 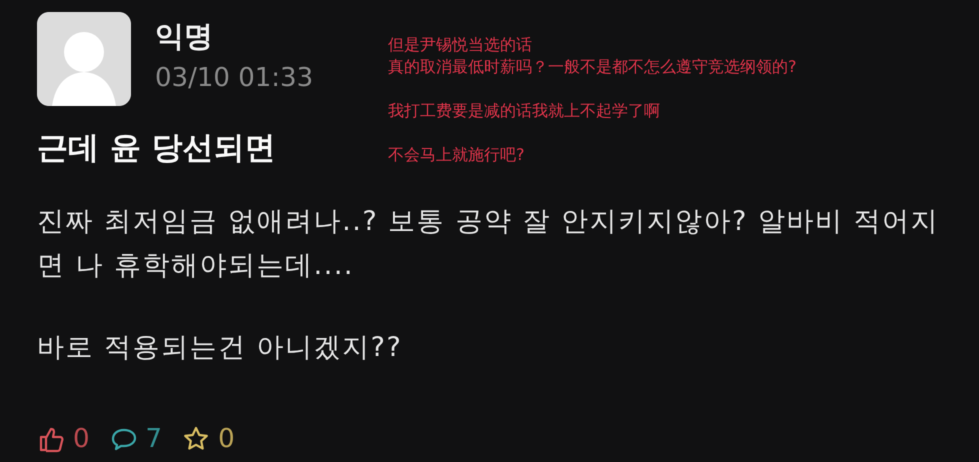 What do you see at coordinates (220, 348) in the screenshot?
I see `post-body: 바로 적용되는건 아니겠지??` at bounding box center [220, 348].